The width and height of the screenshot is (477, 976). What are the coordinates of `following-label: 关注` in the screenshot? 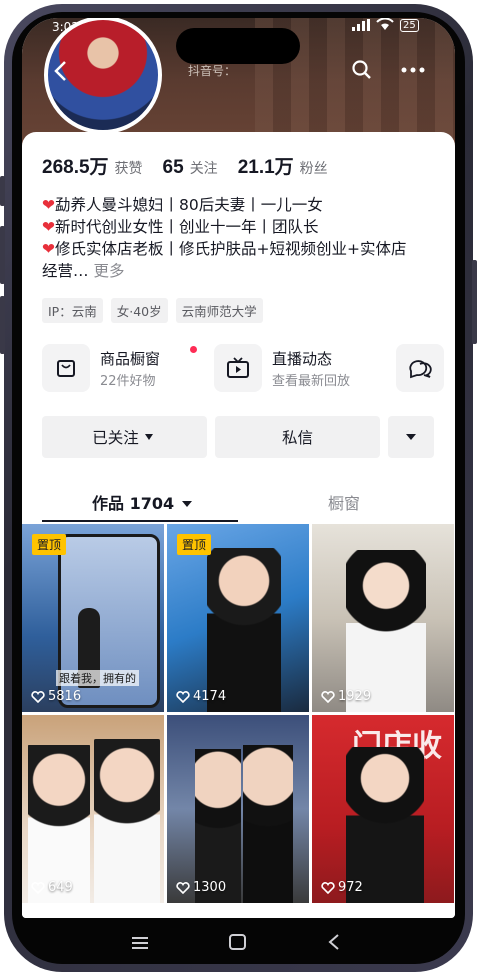 It's located at (204, 168).